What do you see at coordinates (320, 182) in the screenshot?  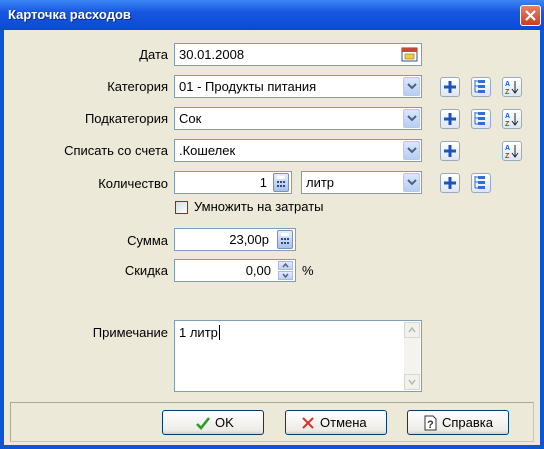 I see `unit-value: литр` at bounding box center [320, 182].